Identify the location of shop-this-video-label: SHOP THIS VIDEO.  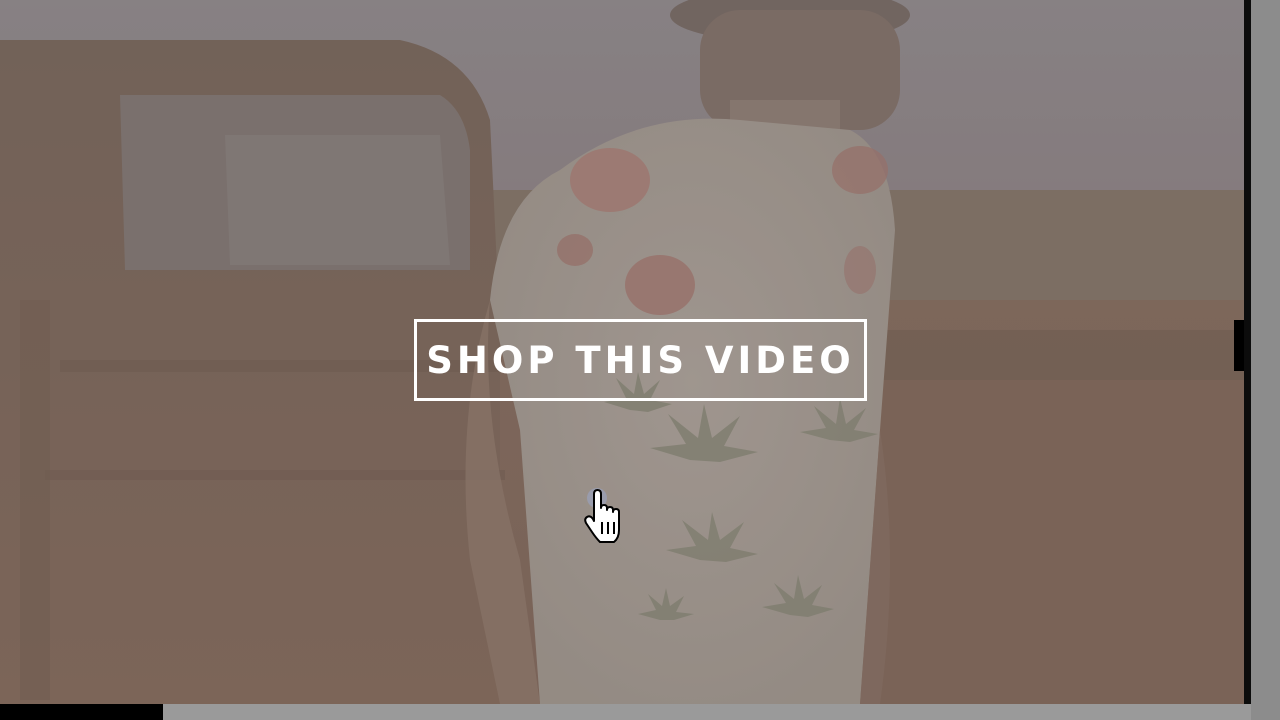
(640, 360).